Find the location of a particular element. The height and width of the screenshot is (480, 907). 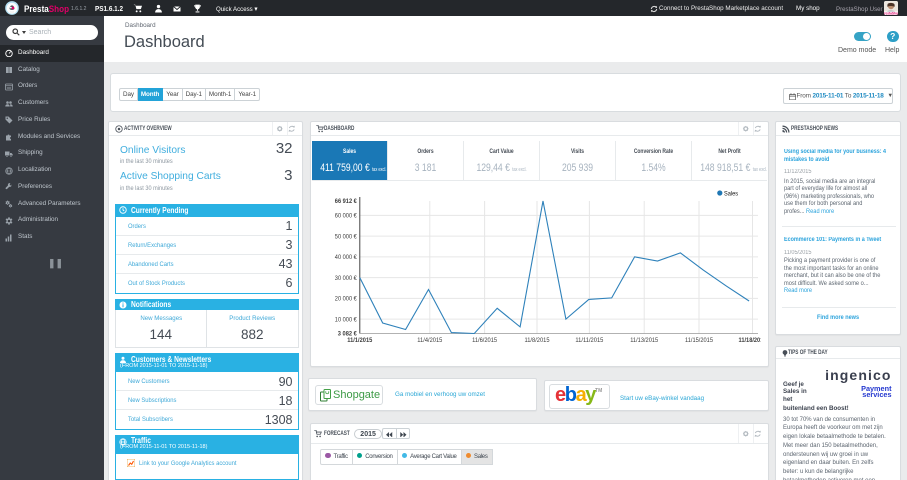

svg-text: 11/15/2015 is located at coordinates (699, 340).